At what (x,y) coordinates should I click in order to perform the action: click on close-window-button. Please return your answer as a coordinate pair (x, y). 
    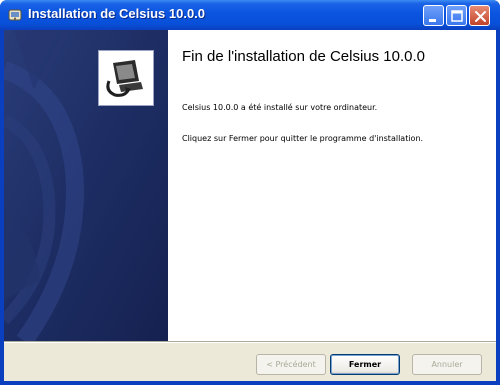
    Looking at the image, I should click on (479, 15).